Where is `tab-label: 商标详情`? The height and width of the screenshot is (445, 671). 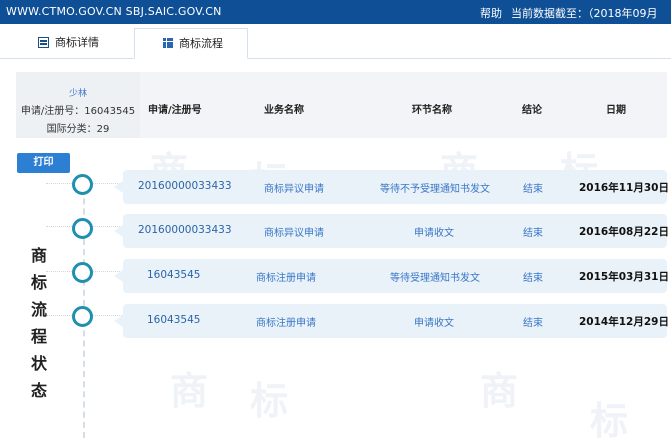
tab-label: 商标详情 is located at coordinates (77, 42).